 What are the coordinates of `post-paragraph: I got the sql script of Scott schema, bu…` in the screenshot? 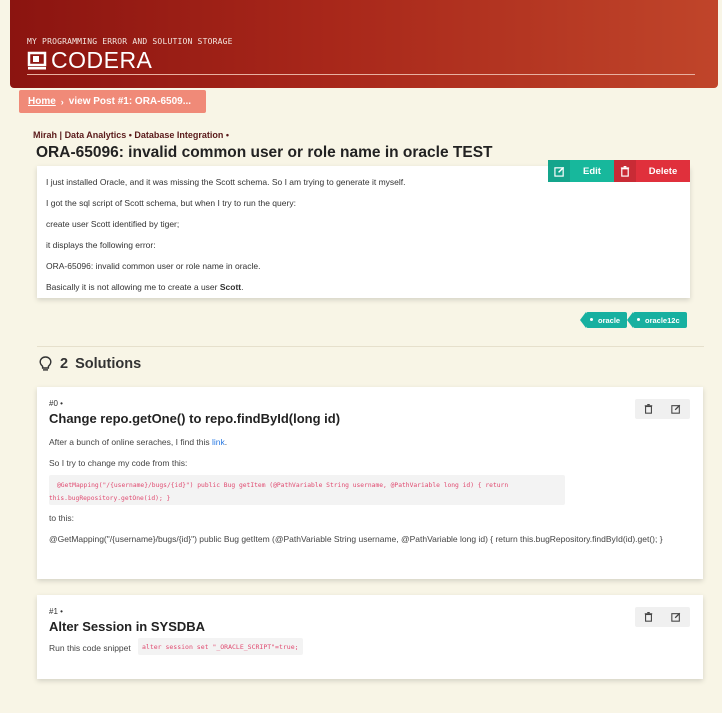 It's located at (171, 203).